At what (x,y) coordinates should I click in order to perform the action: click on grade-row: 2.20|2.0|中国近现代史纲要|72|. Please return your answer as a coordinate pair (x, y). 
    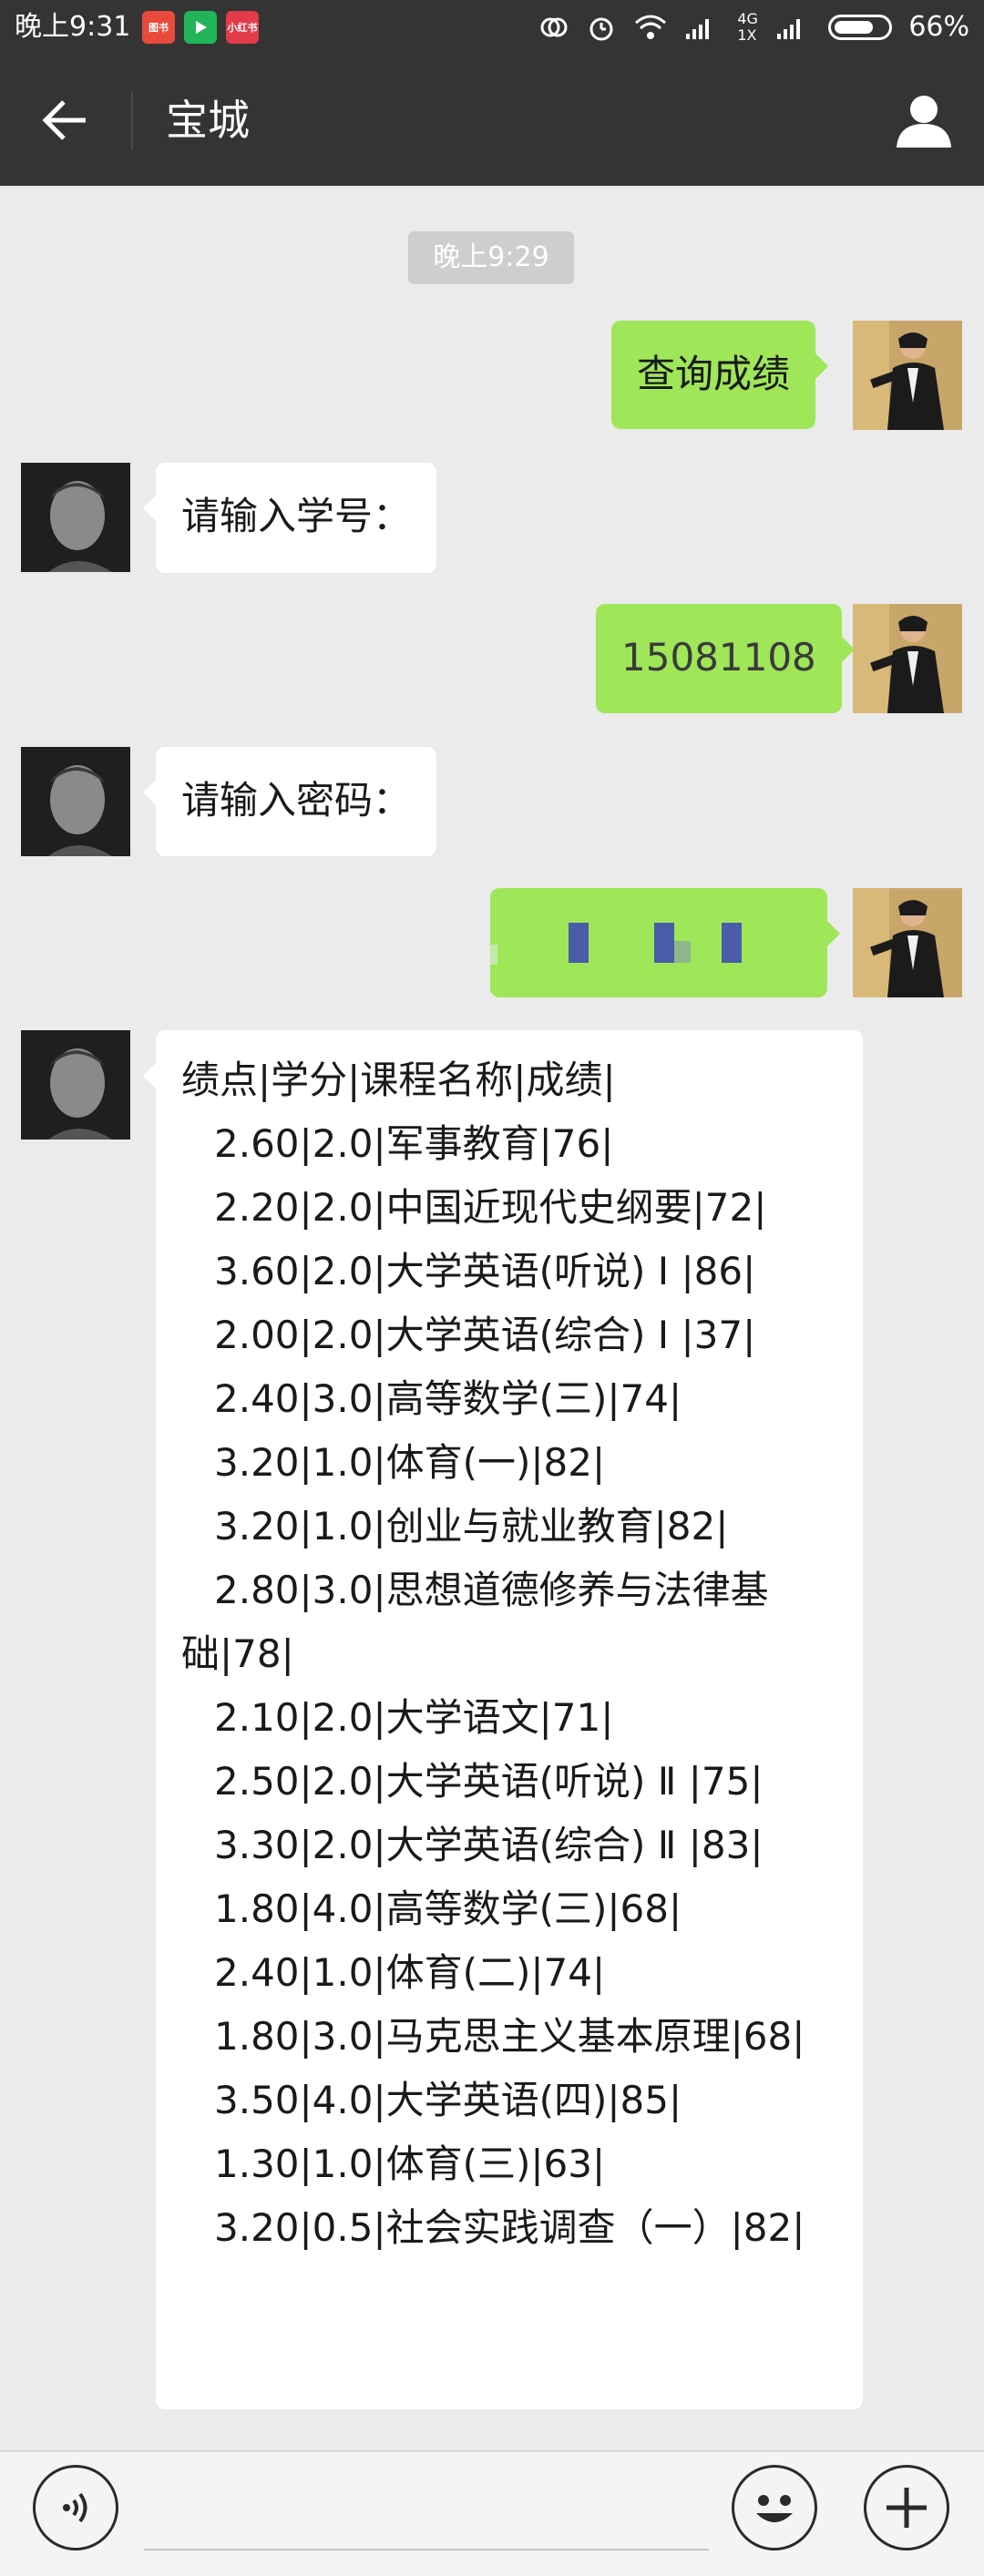
    Looking at the image, I should click on (490, 1207).